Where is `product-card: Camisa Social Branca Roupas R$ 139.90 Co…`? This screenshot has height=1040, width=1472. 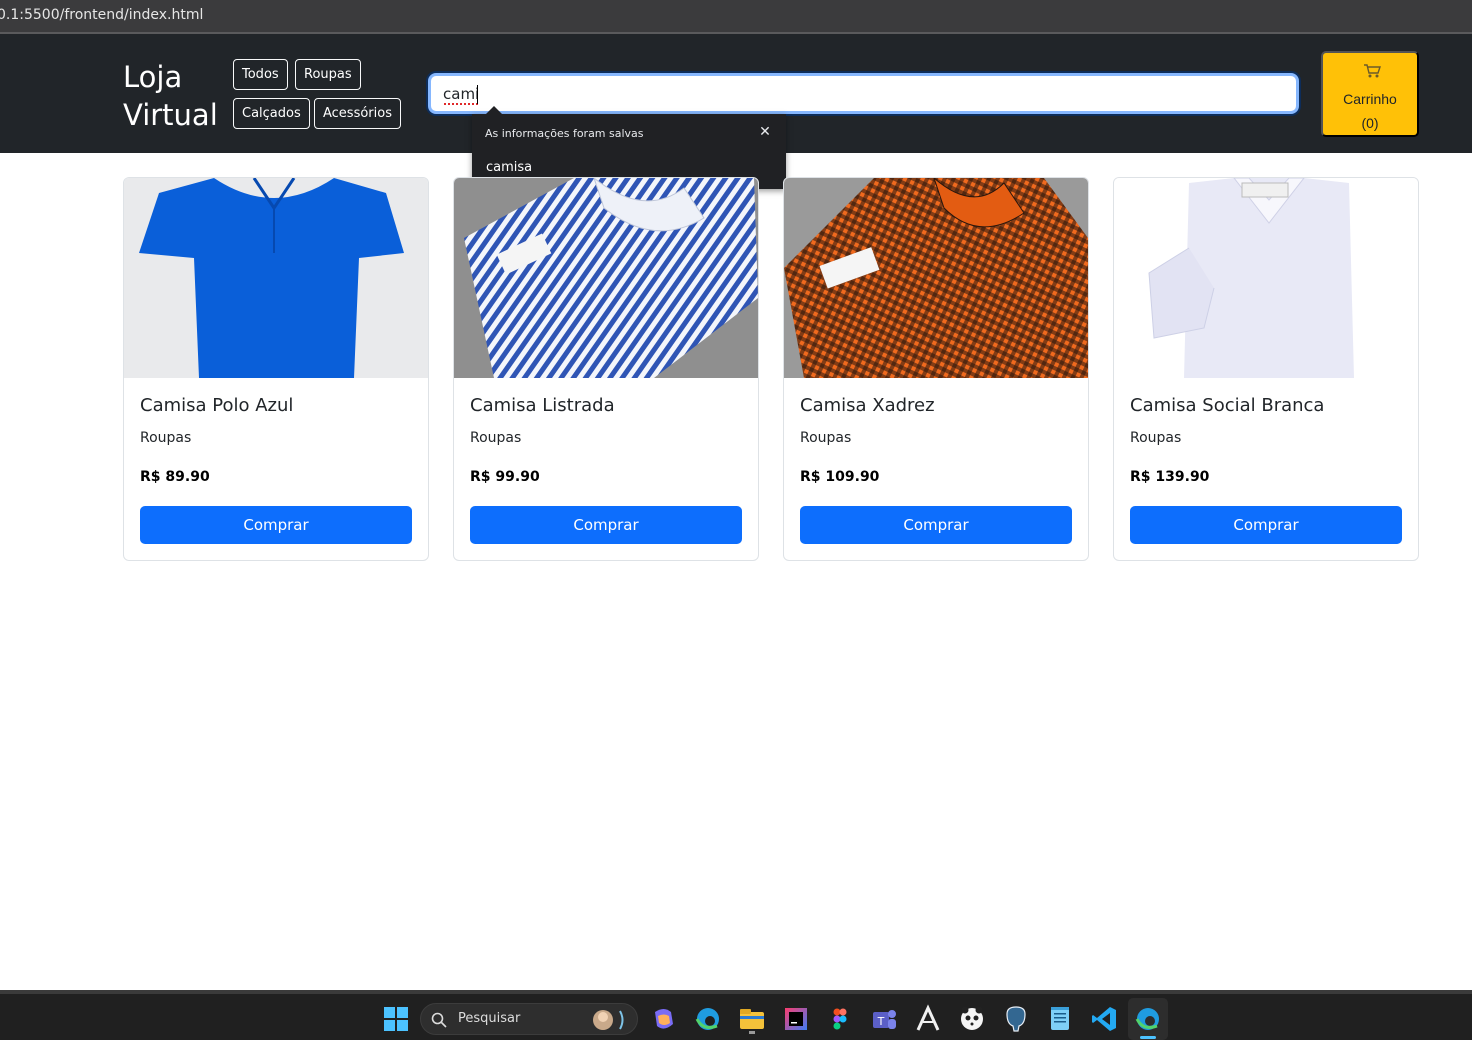 product-card: Camisa Social Branca Roupas R$ 139.90 Co… is located at coordinates (1266, 369).